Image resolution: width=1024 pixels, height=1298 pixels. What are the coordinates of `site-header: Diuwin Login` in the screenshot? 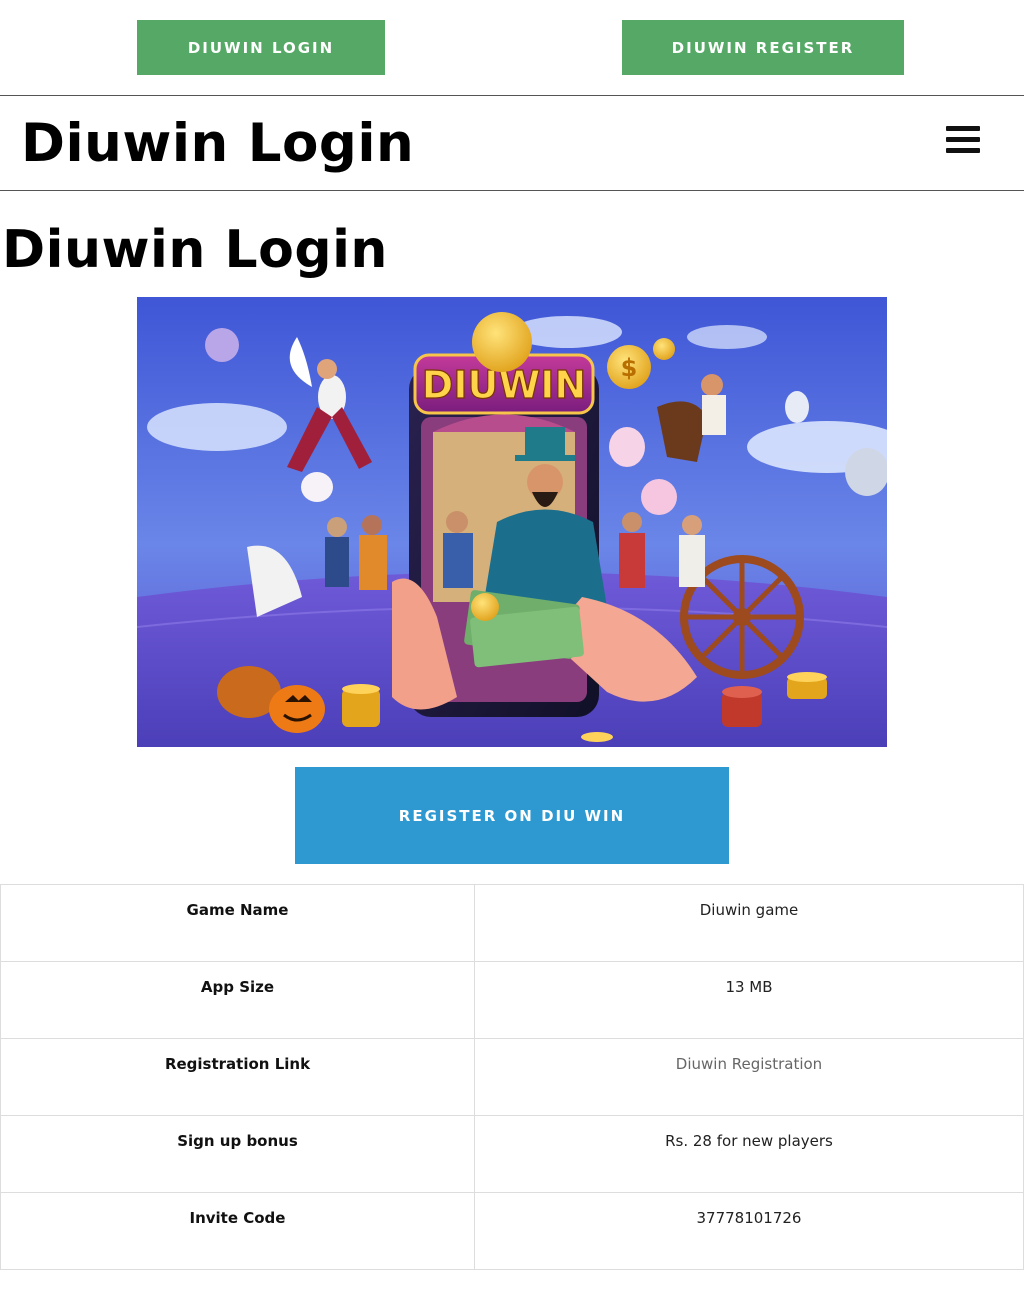 It's located at (512, 143).